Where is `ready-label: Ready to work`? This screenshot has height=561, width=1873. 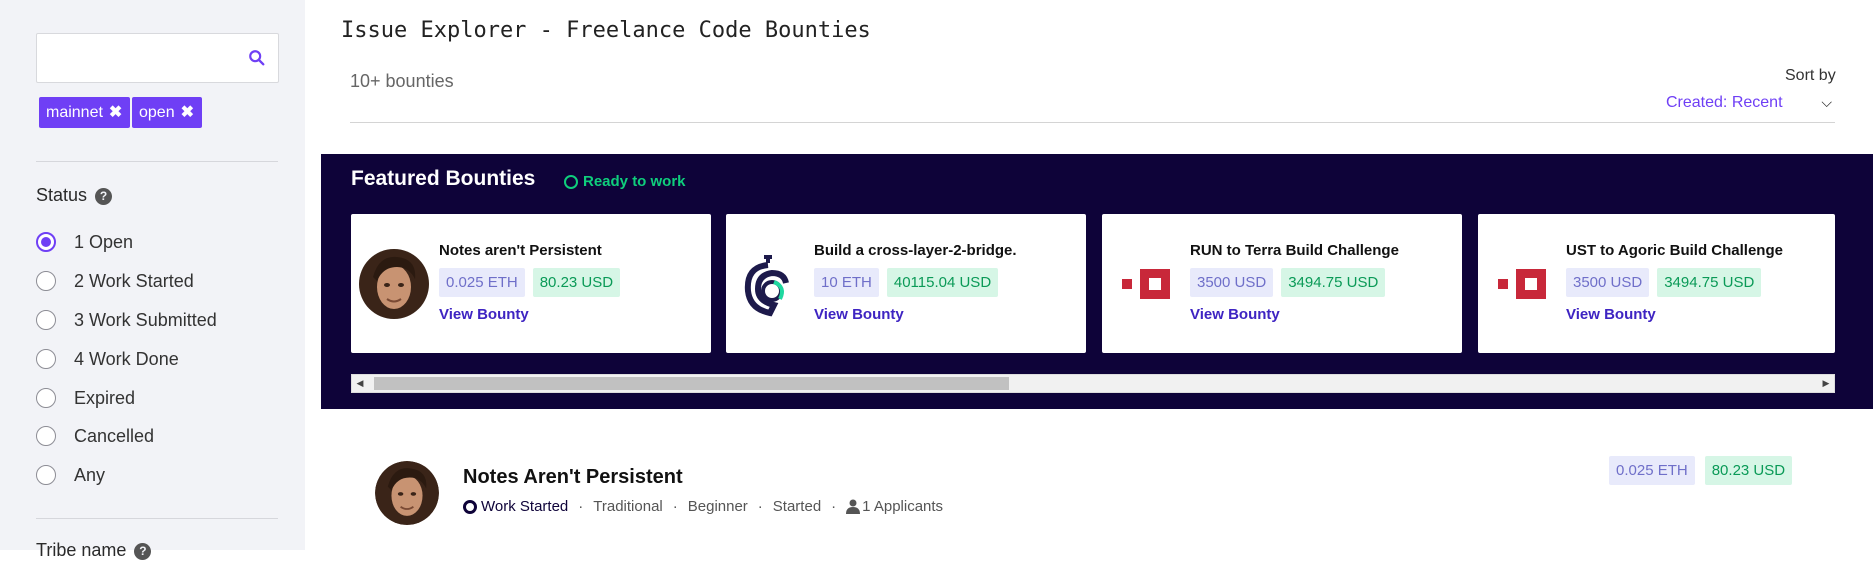 ready-label: Ready to work is located at coordinates (634, 181).